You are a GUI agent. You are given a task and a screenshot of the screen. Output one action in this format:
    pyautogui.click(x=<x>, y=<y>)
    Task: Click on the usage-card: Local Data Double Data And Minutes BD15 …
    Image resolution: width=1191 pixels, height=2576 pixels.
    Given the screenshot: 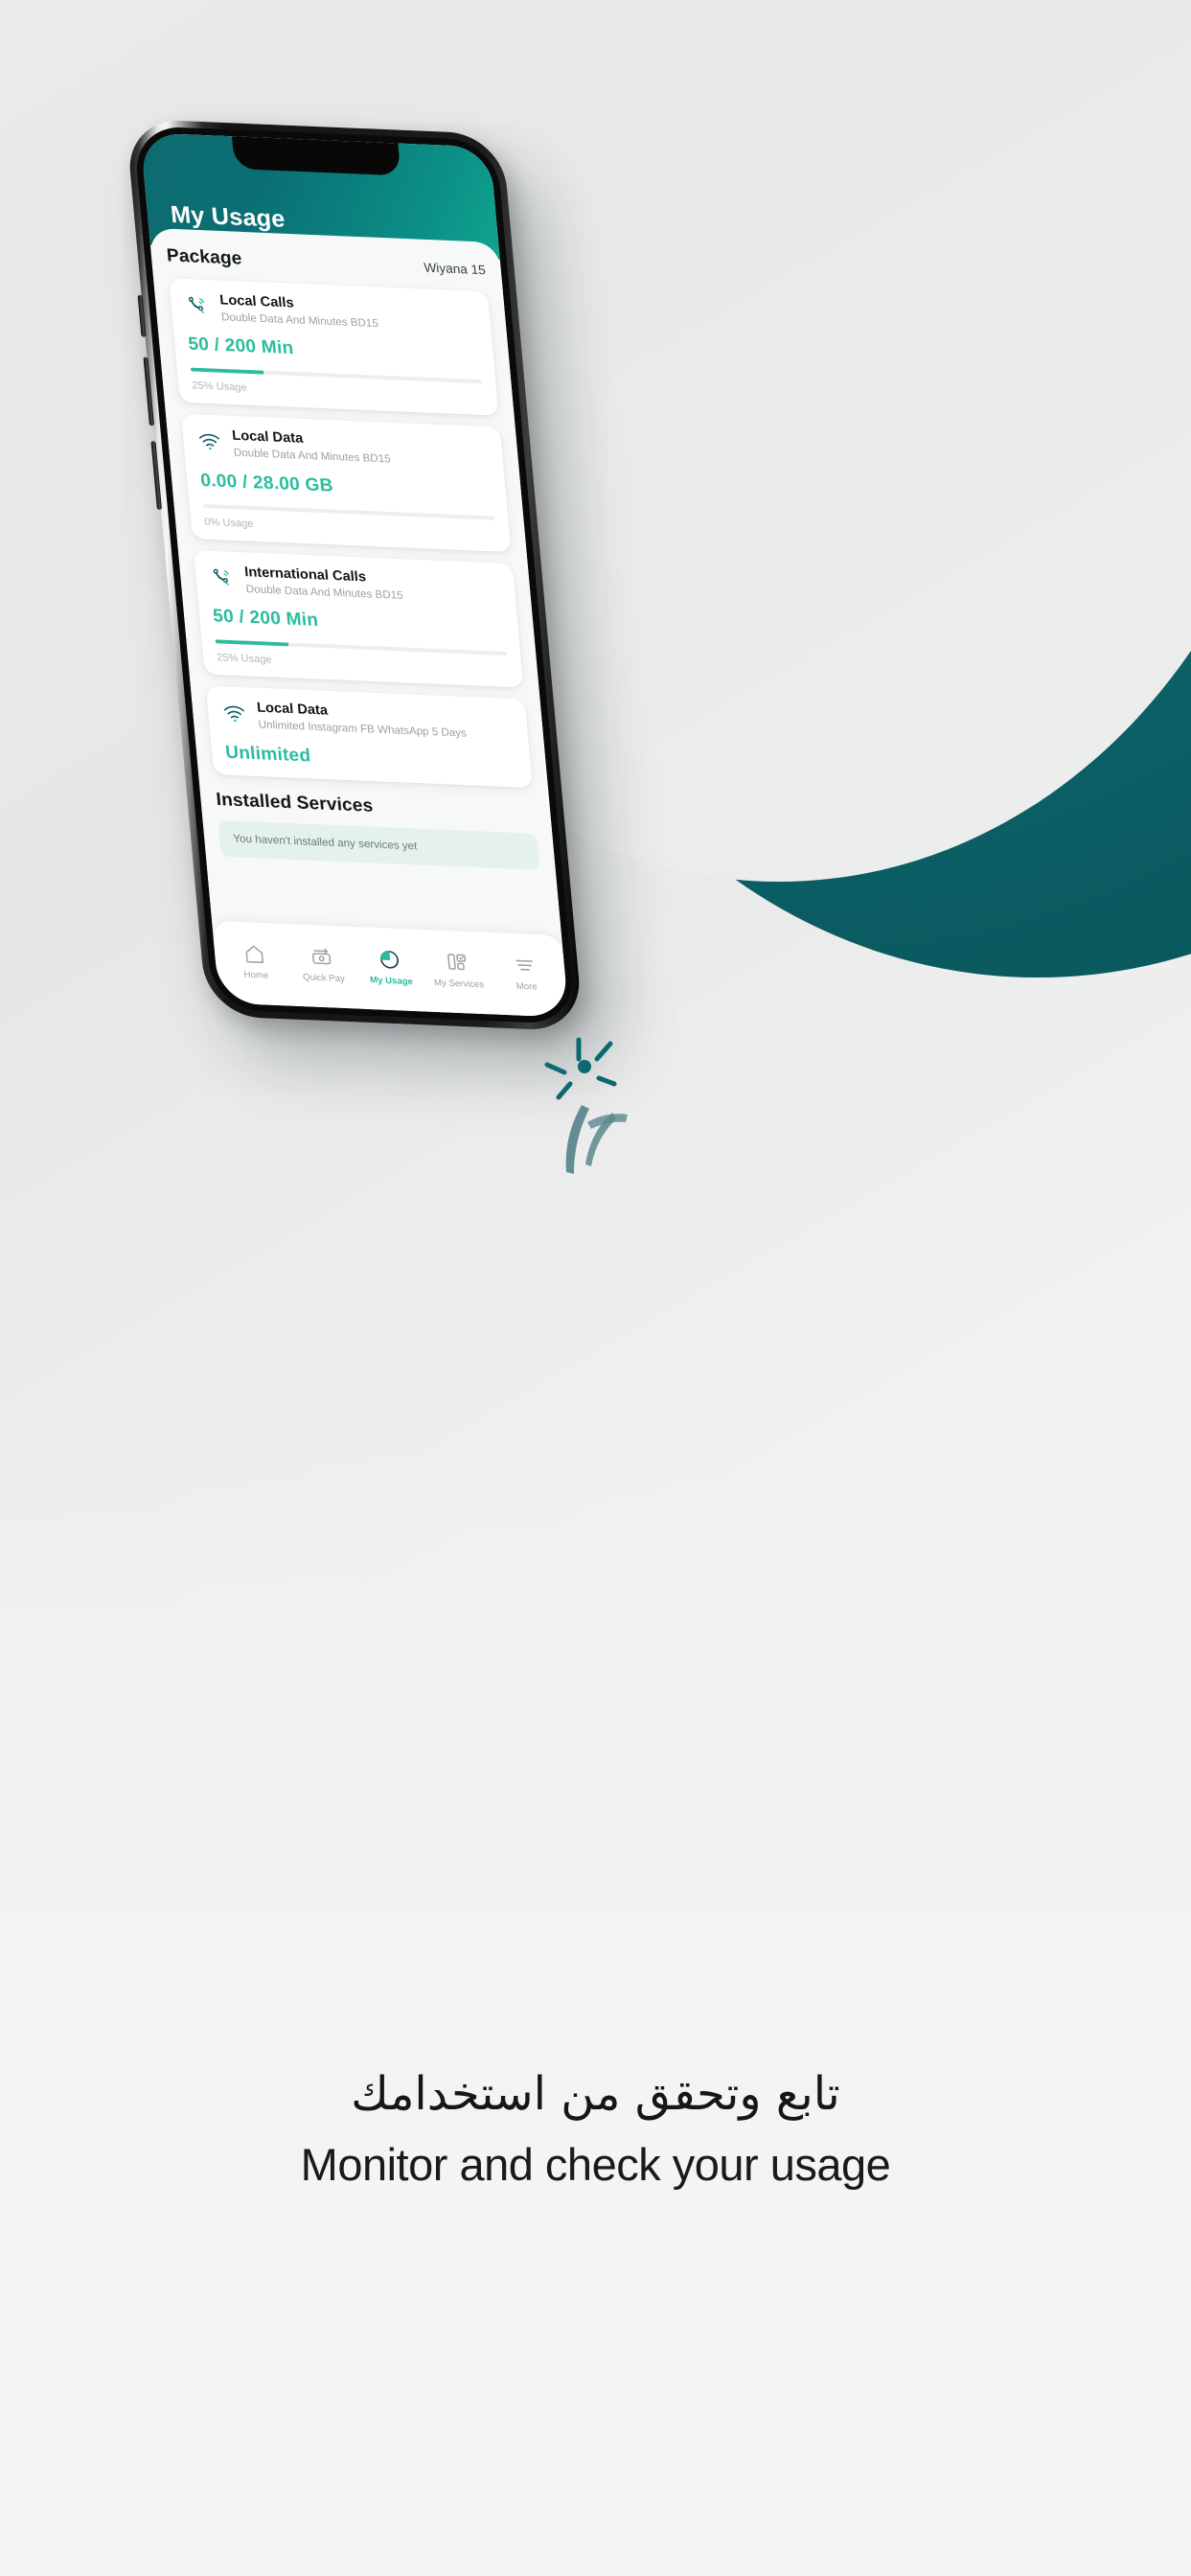 What is the action you would take?
    pyautogui.click(x=346, y=483)
    